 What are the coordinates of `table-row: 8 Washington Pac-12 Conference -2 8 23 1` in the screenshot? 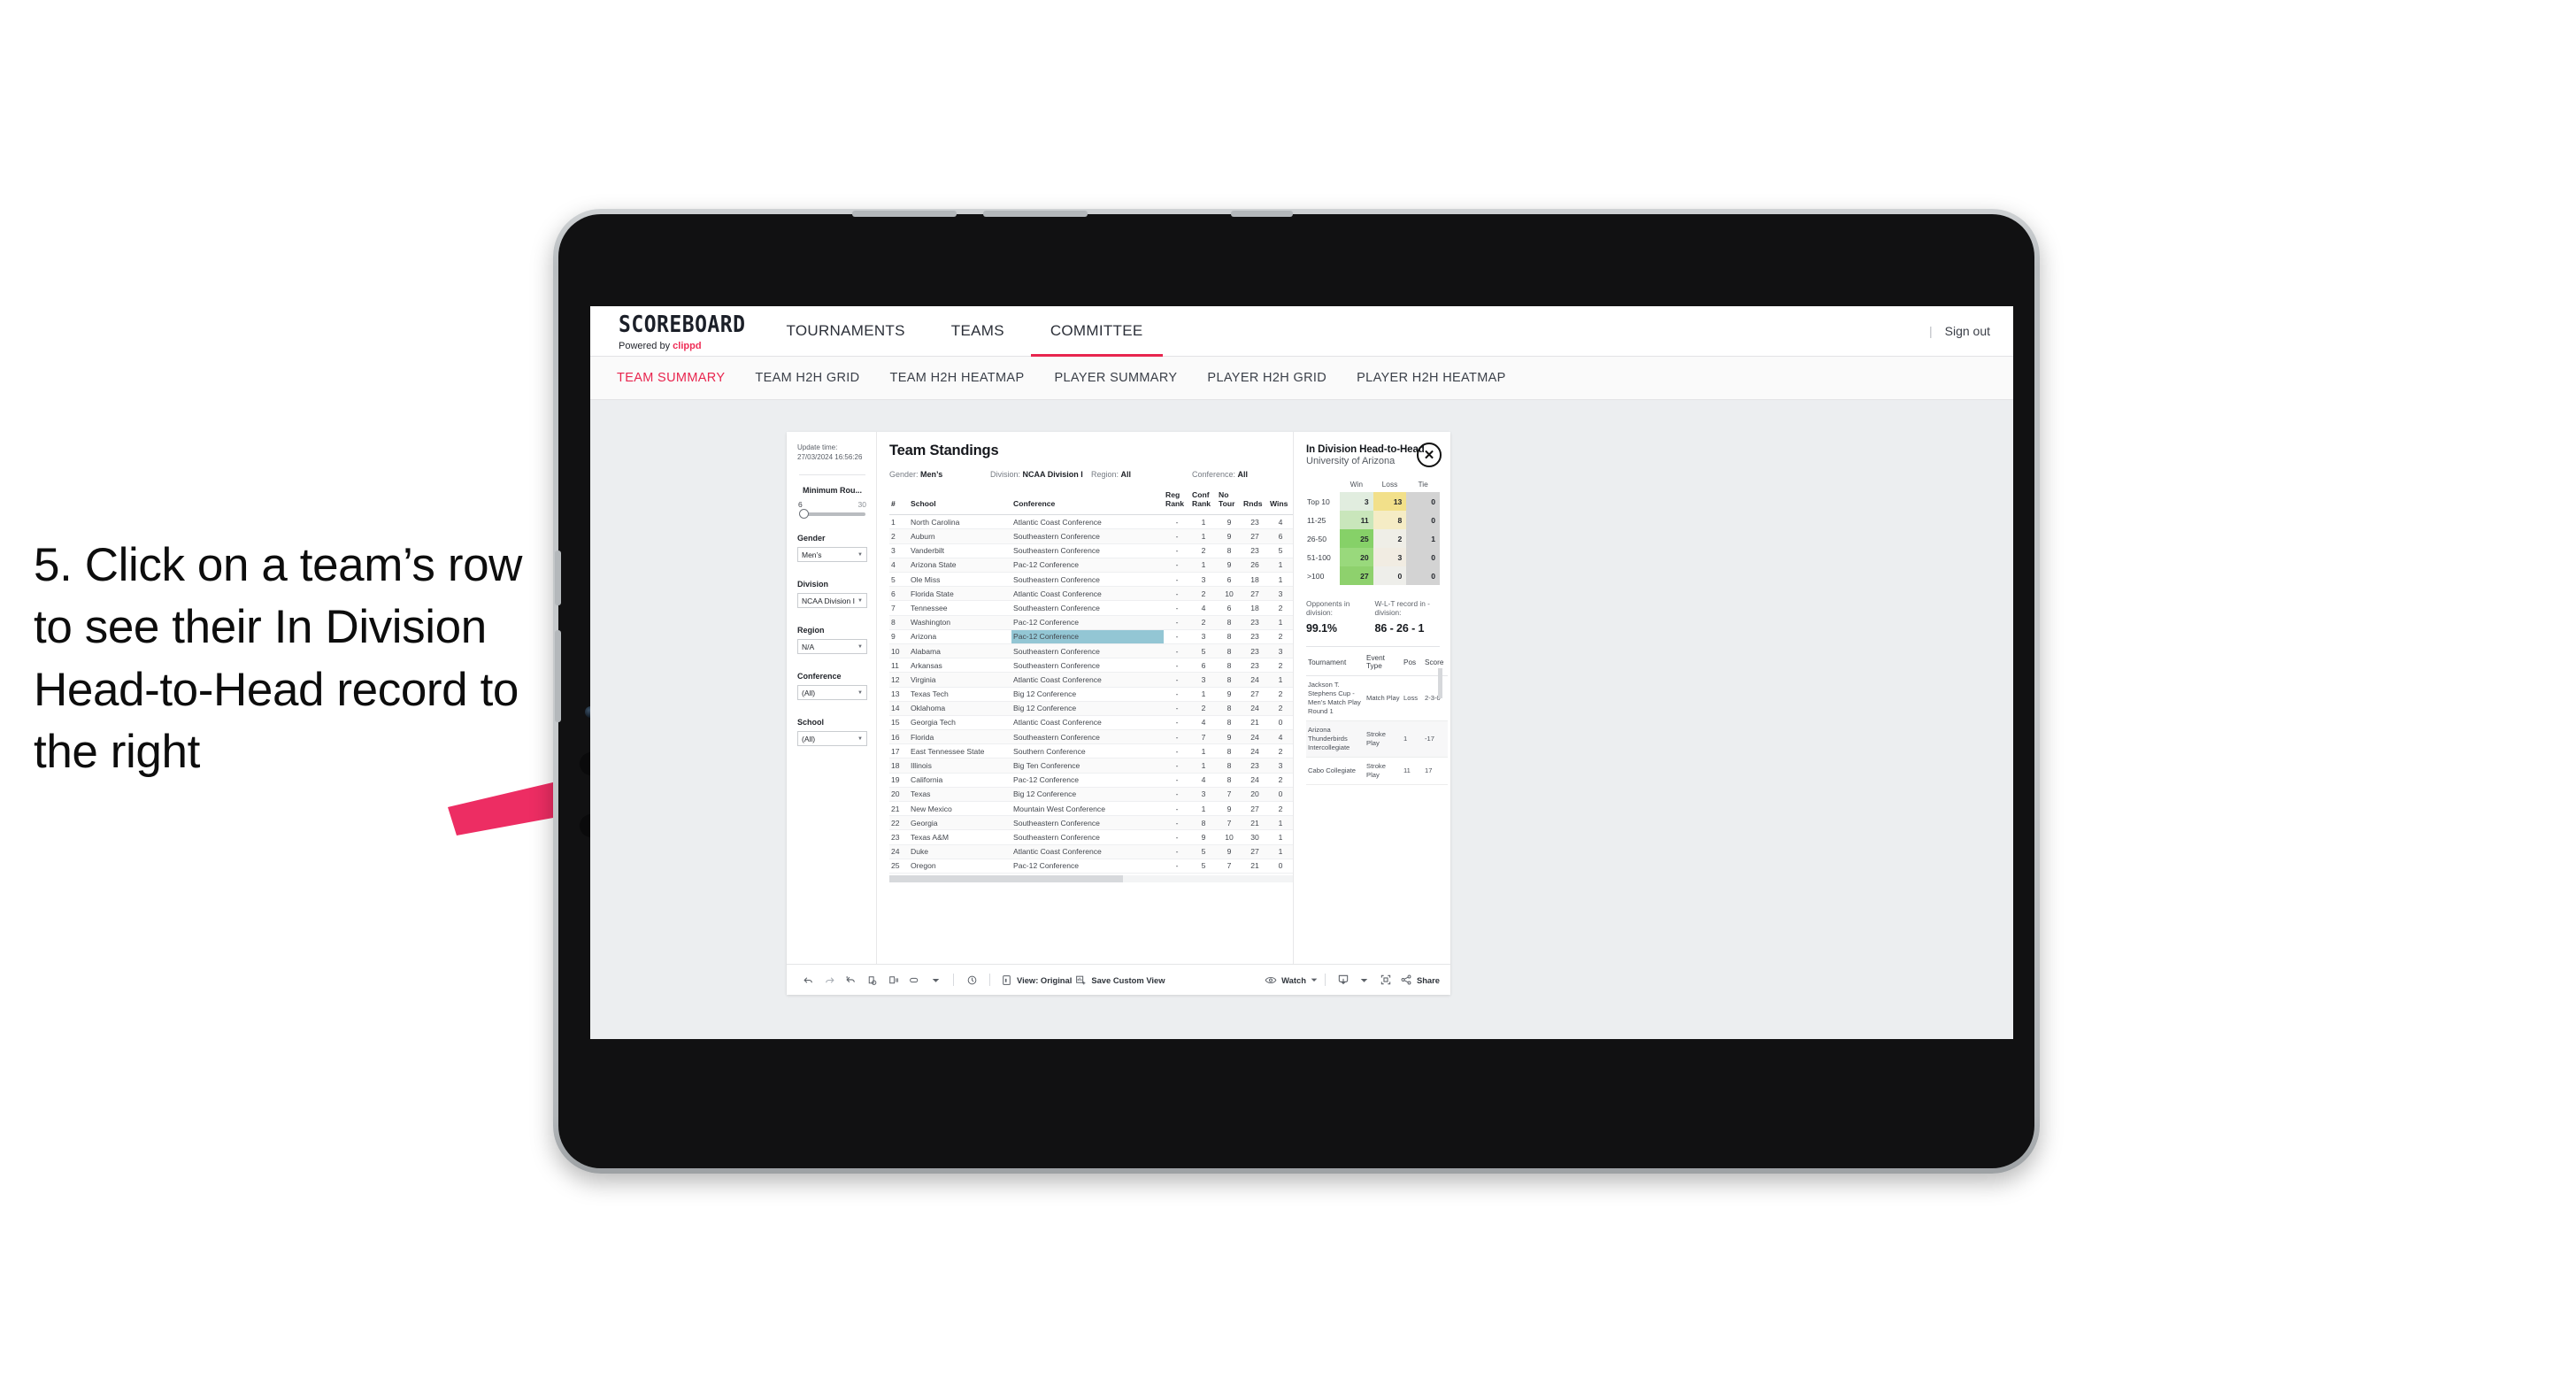 It's located at (1091, 623).